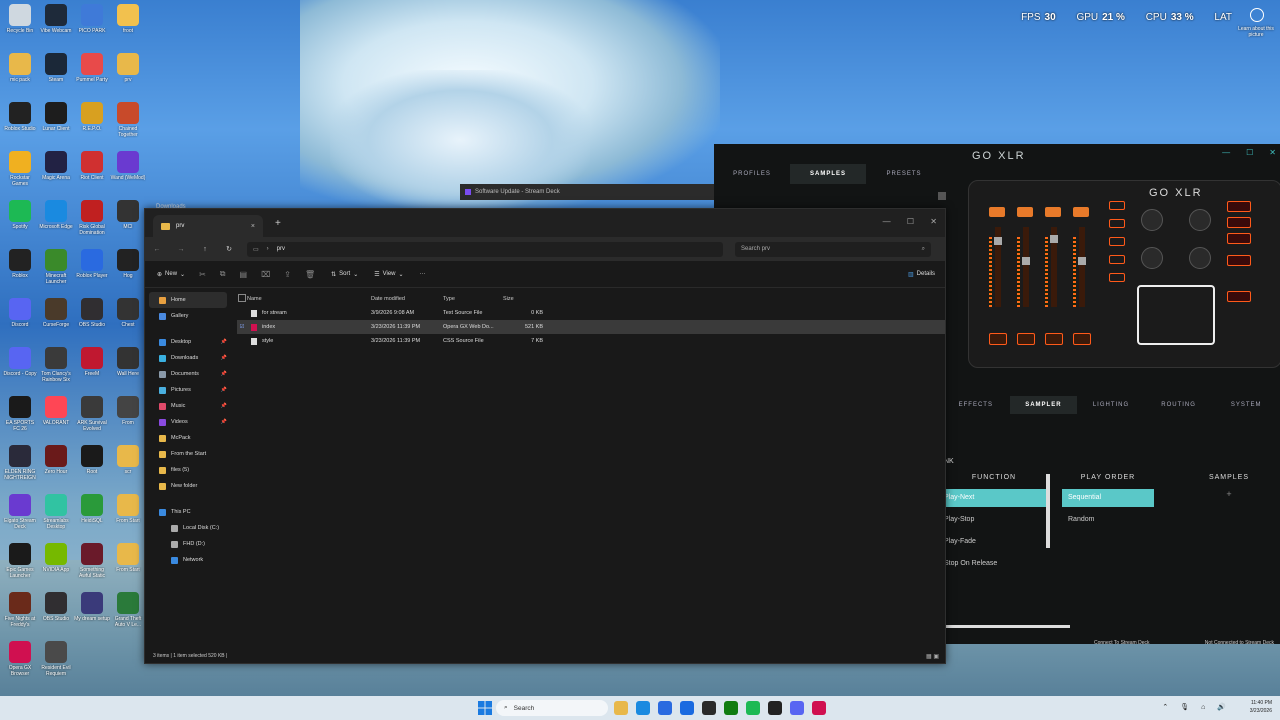 The image size is (1280, 720). What do you see at coordinates (1165, 707) in the screenshot?
I see `chevron-up-icon: ⌃` at bounding box center [1165, 707].